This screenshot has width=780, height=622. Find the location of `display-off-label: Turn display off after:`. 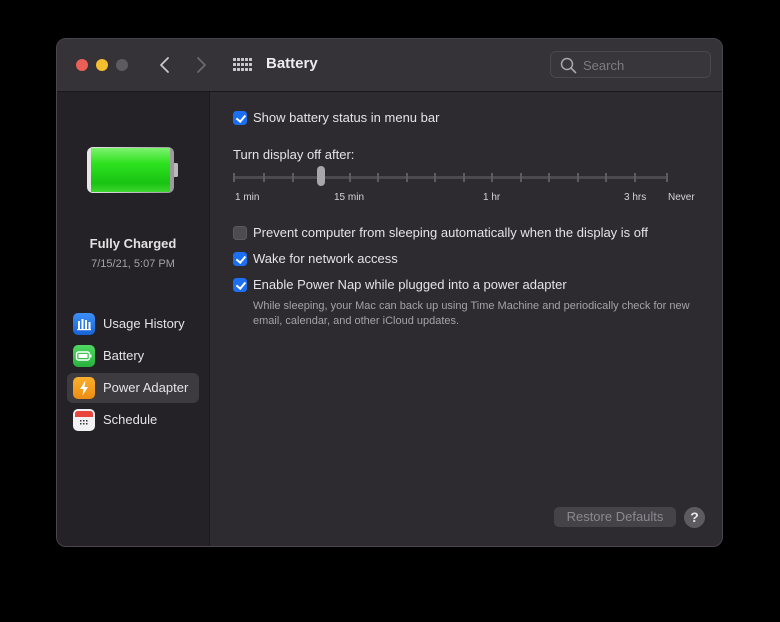

display-off-label: Turn display off after: is located at coordinates (294, 154).